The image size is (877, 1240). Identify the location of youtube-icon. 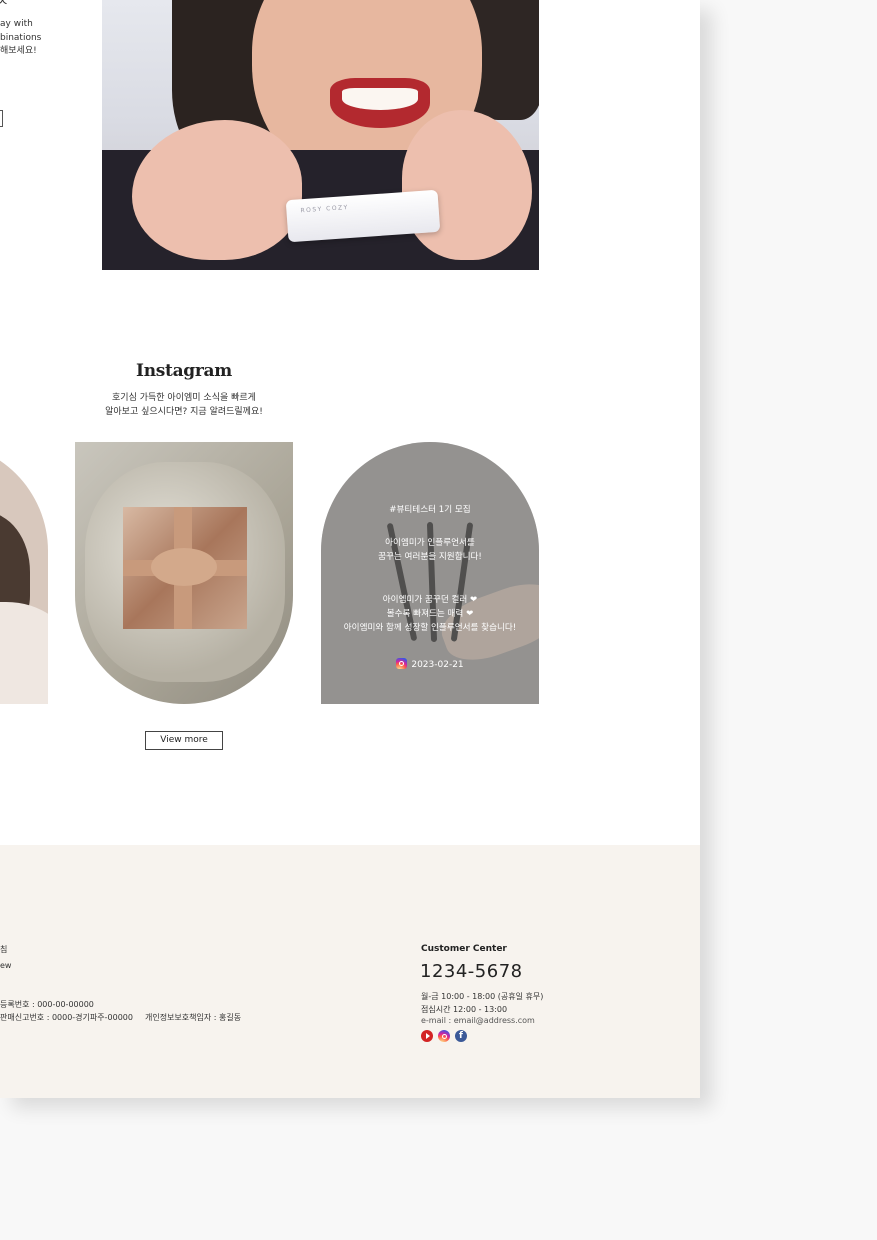
(427, 1036).